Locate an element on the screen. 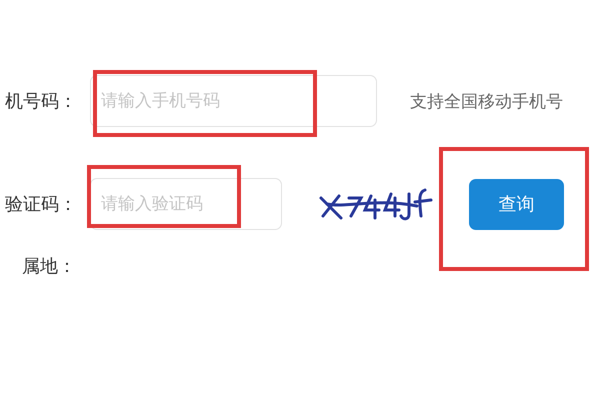 The image size is (600, 400). phone-input: 请输入手机号码 is located at coordinates (233, 101).